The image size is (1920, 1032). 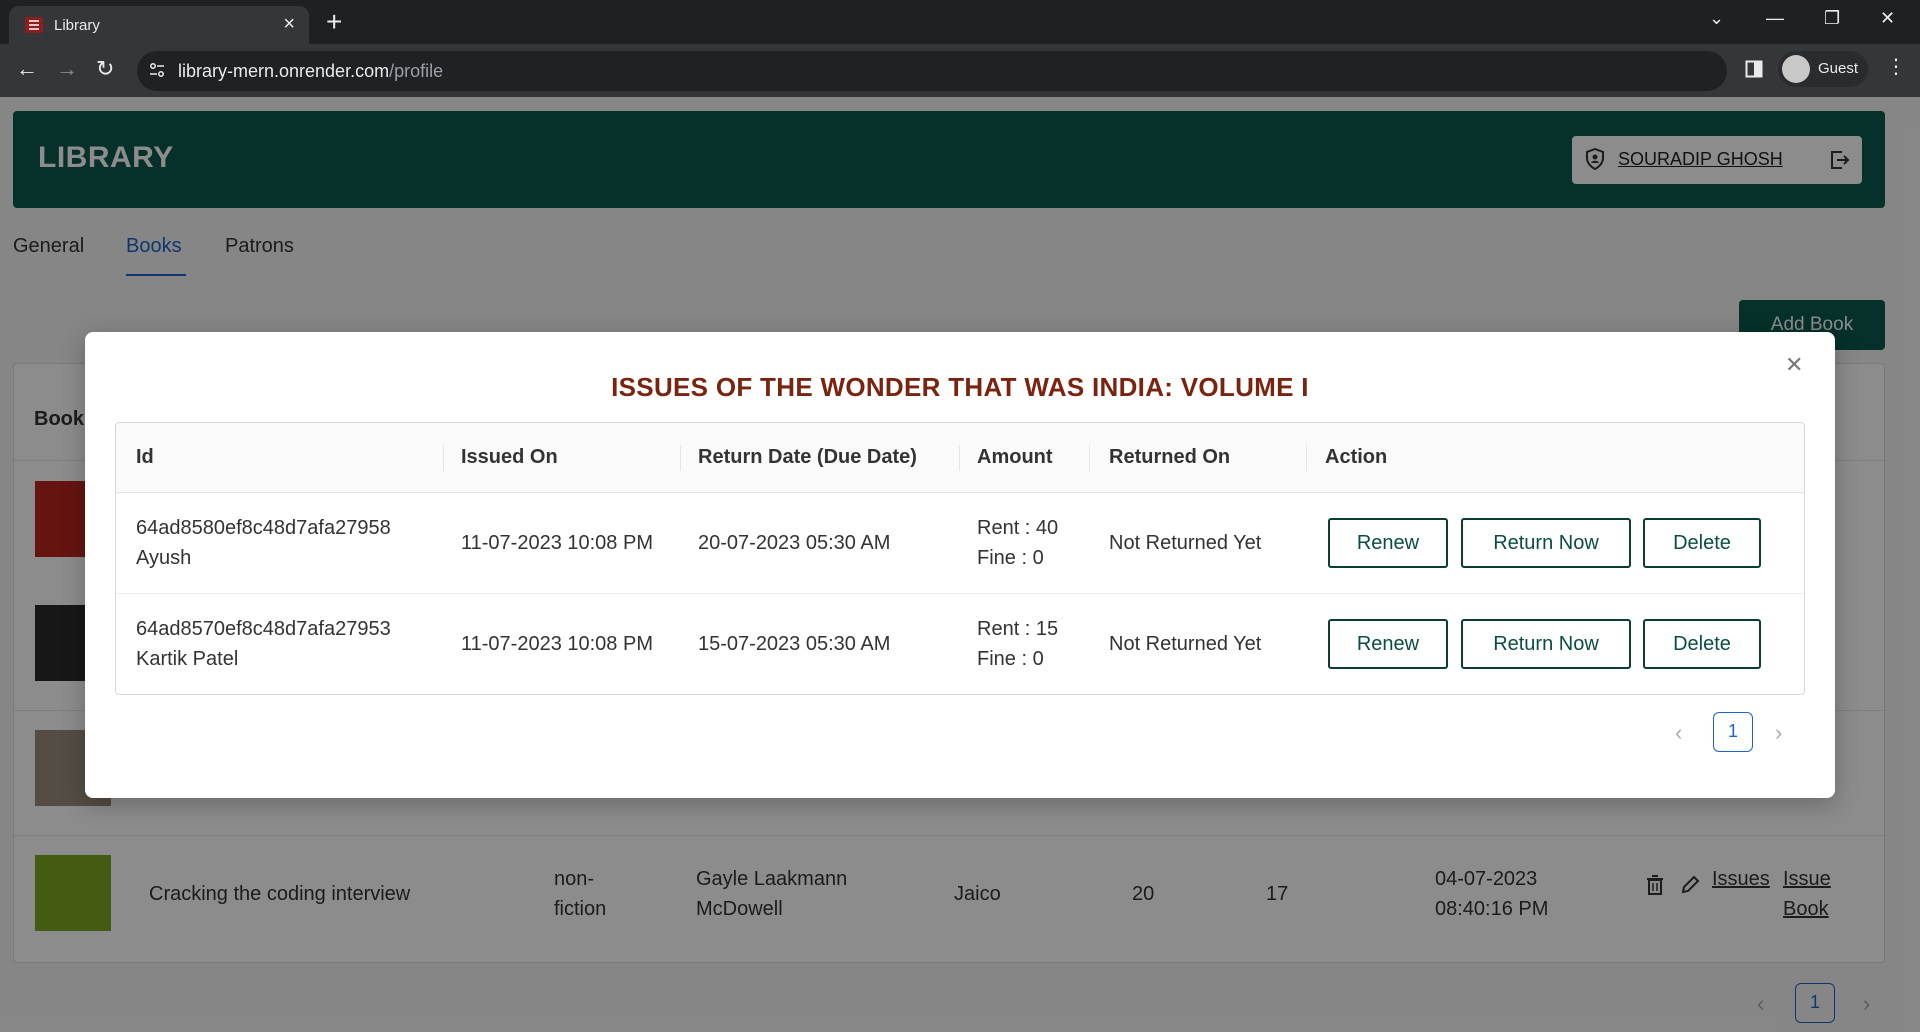 What do you see at coordinates (807, 457) in the screenshot?
I see `column-header: Return Date (Due Date)` at bounding box center [807, 457].